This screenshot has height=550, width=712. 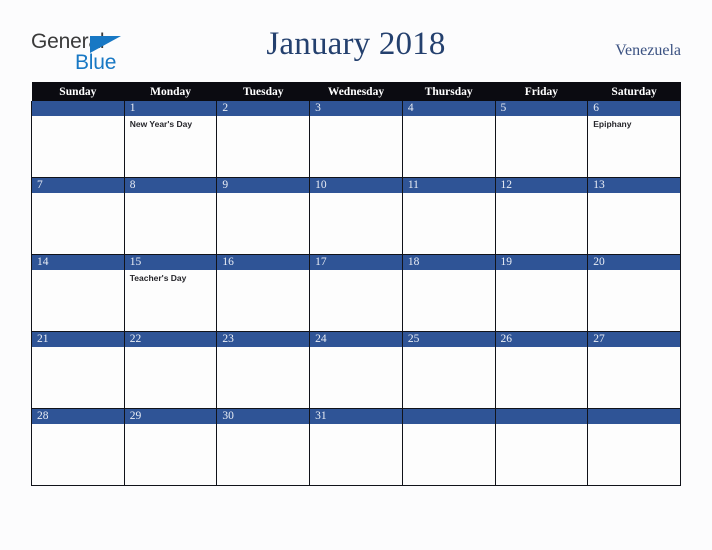 I want to click on day-cell: 24, so click(x=356, y=370).